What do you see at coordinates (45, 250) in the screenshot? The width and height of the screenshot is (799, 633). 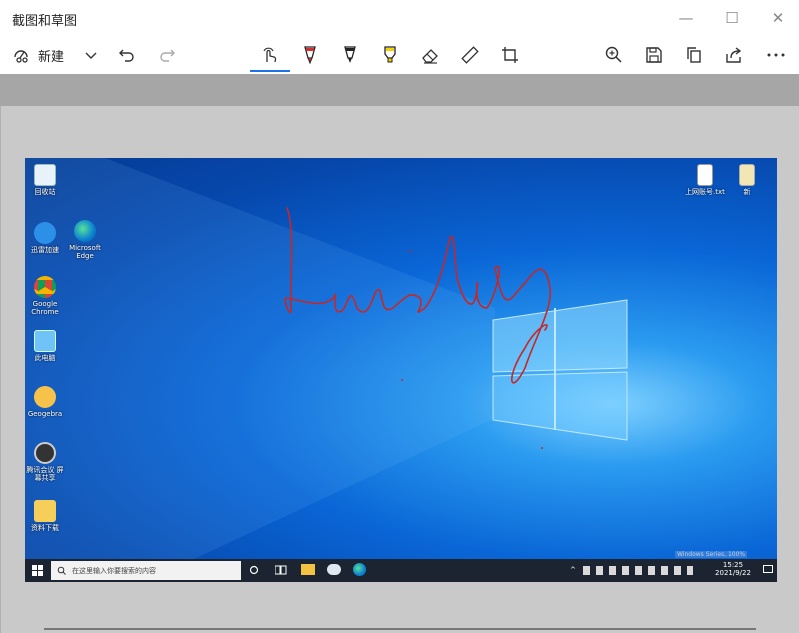 I see `desktop-icon-label: 迅雷加速` at bounding box center [45, 250].